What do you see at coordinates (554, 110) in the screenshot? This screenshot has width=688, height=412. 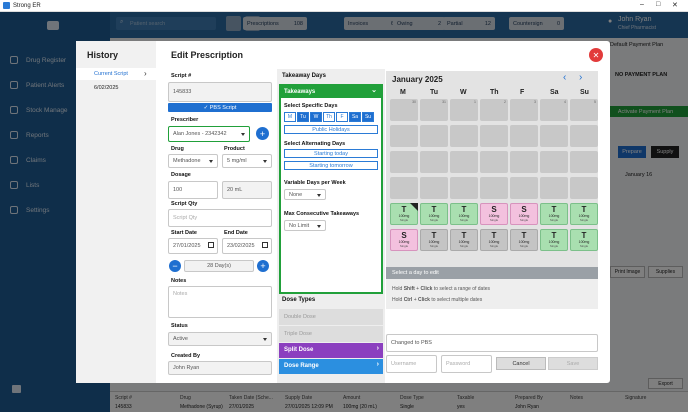 I see `calendar-day: 4` at bounding box center [554, 110].